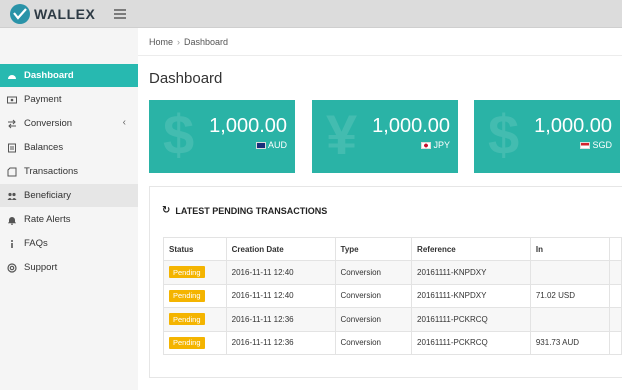 This screenshot has height=390, width=622. I want to click on column-header: Reference, so click(471, 249).